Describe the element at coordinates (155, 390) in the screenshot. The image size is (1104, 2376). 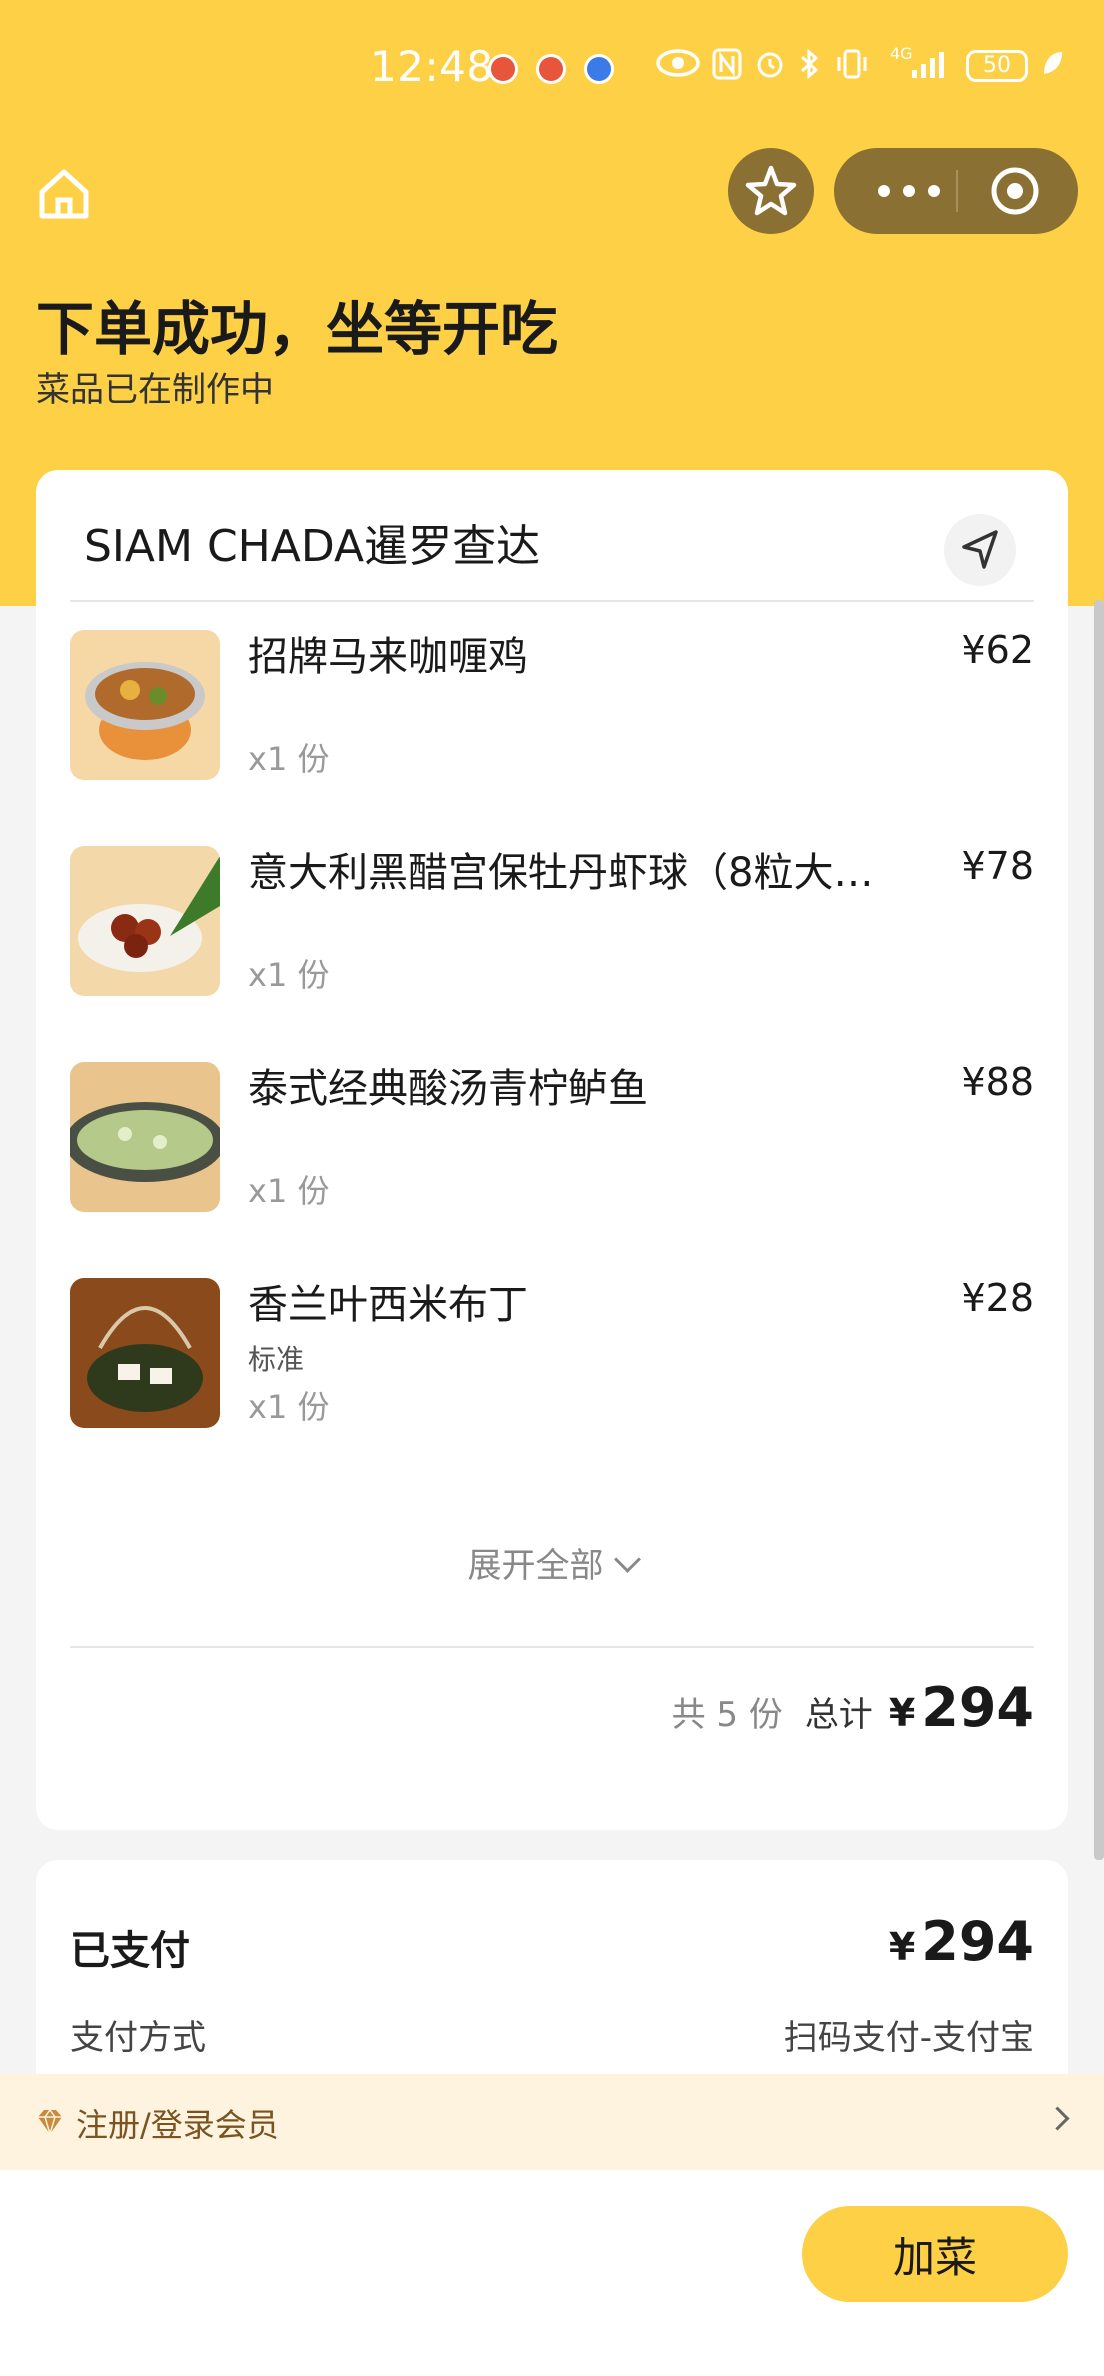
I see `page-subtitle: 菜品已在制作中` at that location.